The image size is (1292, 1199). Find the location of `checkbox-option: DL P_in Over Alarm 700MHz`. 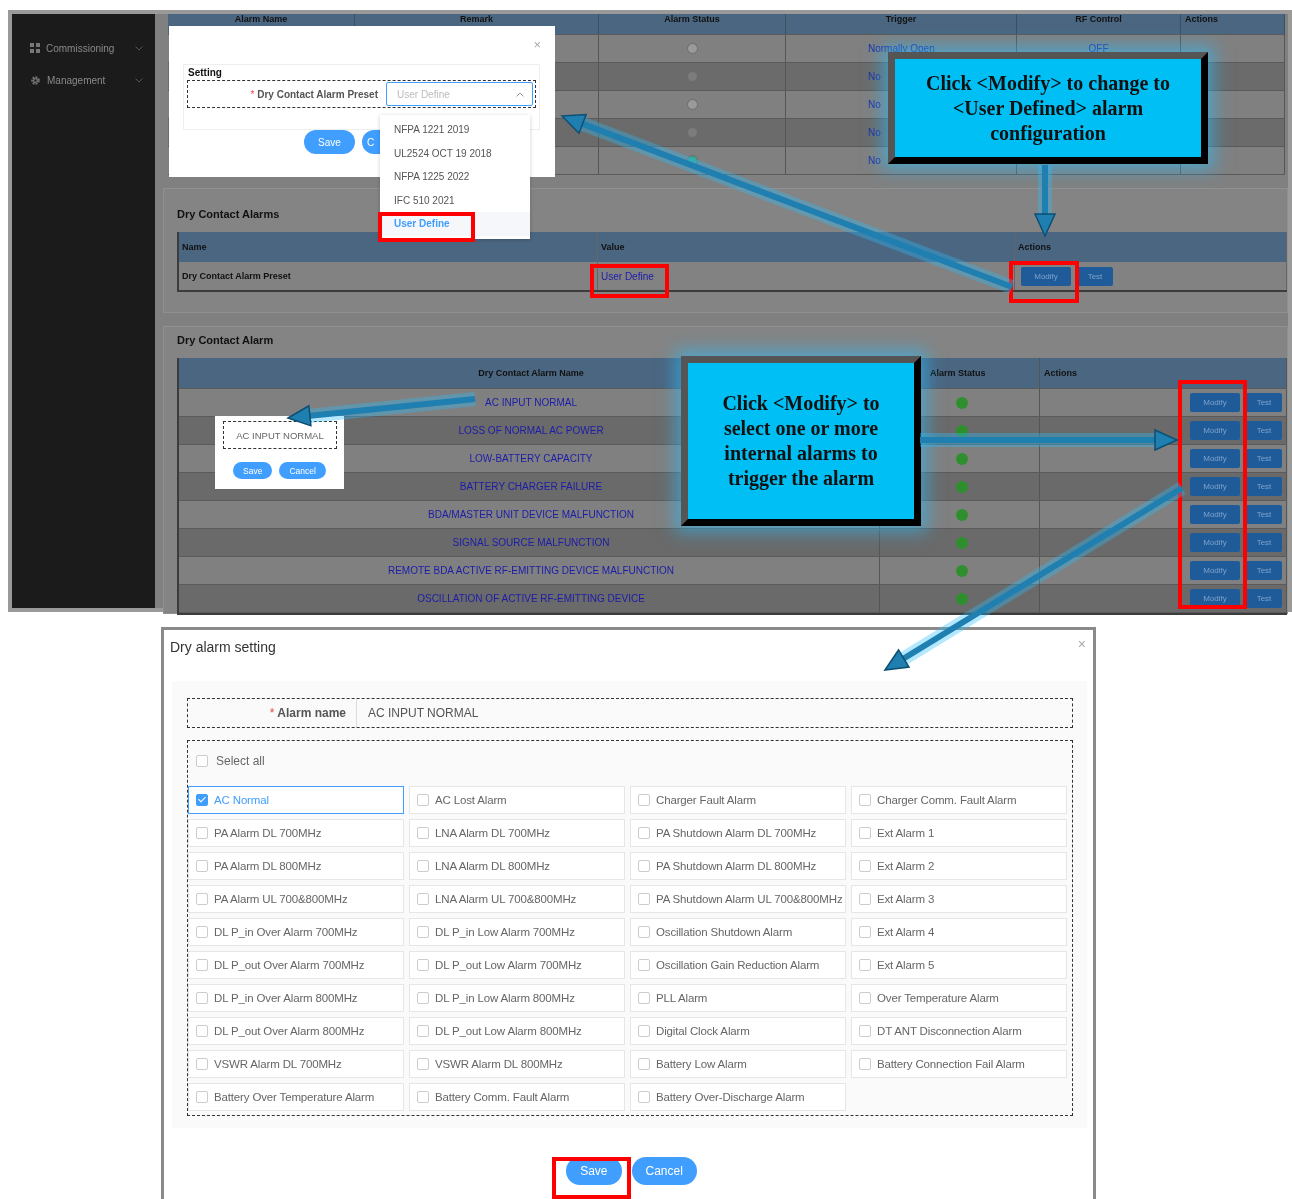

checkbox-option: DL P_in Over Alarm 700MHz is located at coordinates (296, 932).